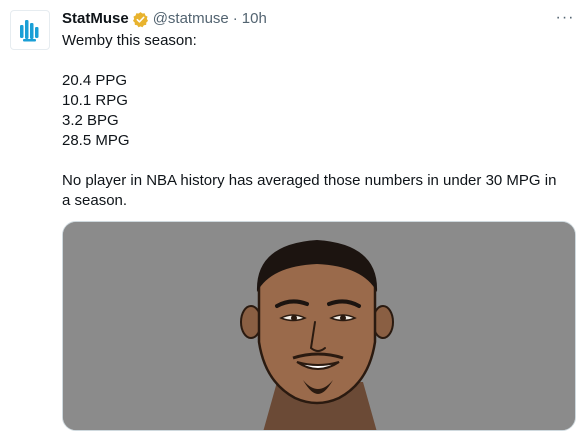  Describe the element at coordinates (95, 80) in the screenshot. I see `stat-line-ppg: 20.4 PPG` at that location.